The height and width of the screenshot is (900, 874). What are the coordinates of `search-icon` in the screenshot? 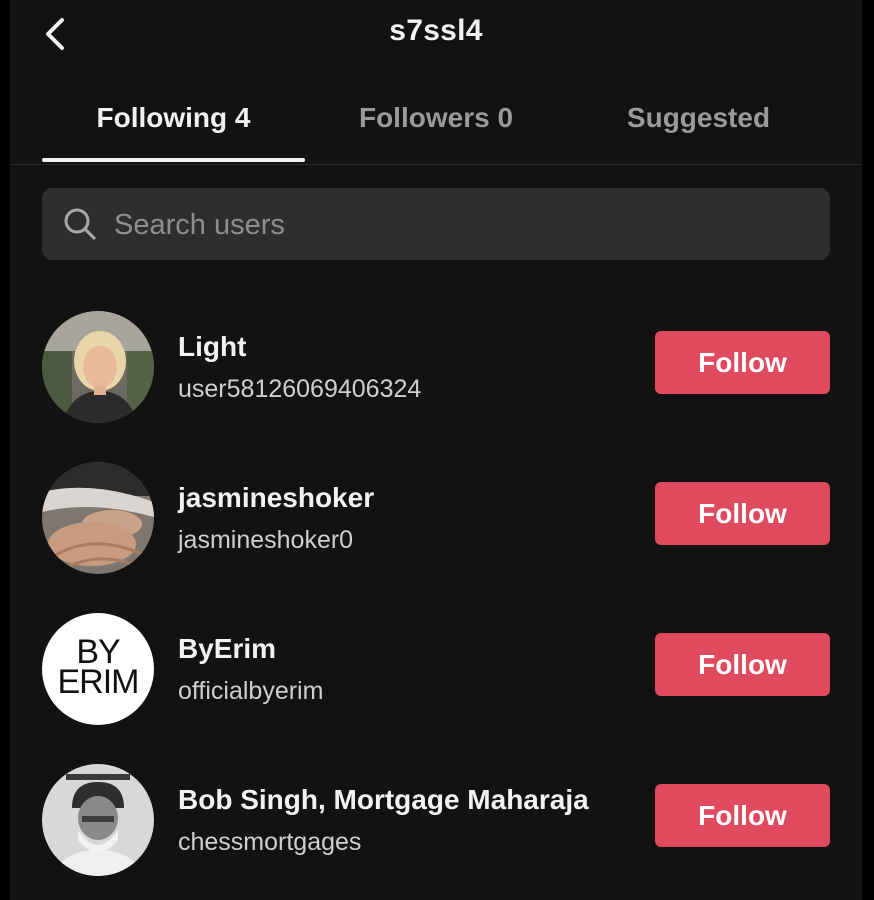 It's located at (80, 224).